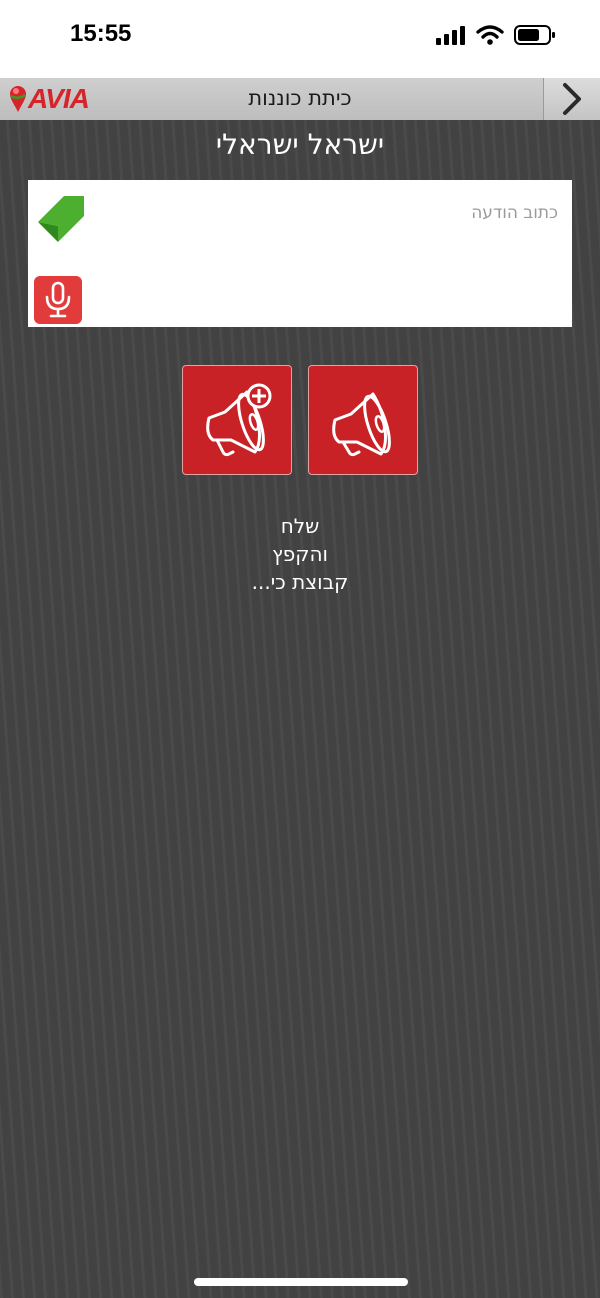 The width and height of the screenshot is (600, 1298). I want to click on battery-icon, so click(534, 35).